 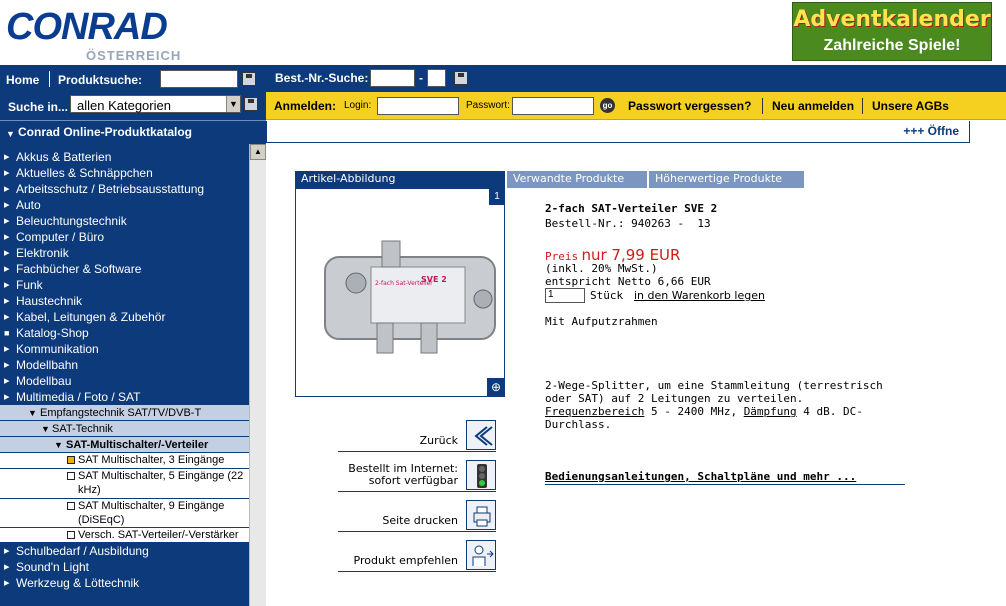 I want to click on conrad-logo: CONRAD ÖSTERREICH, so click(x=96, y=34).